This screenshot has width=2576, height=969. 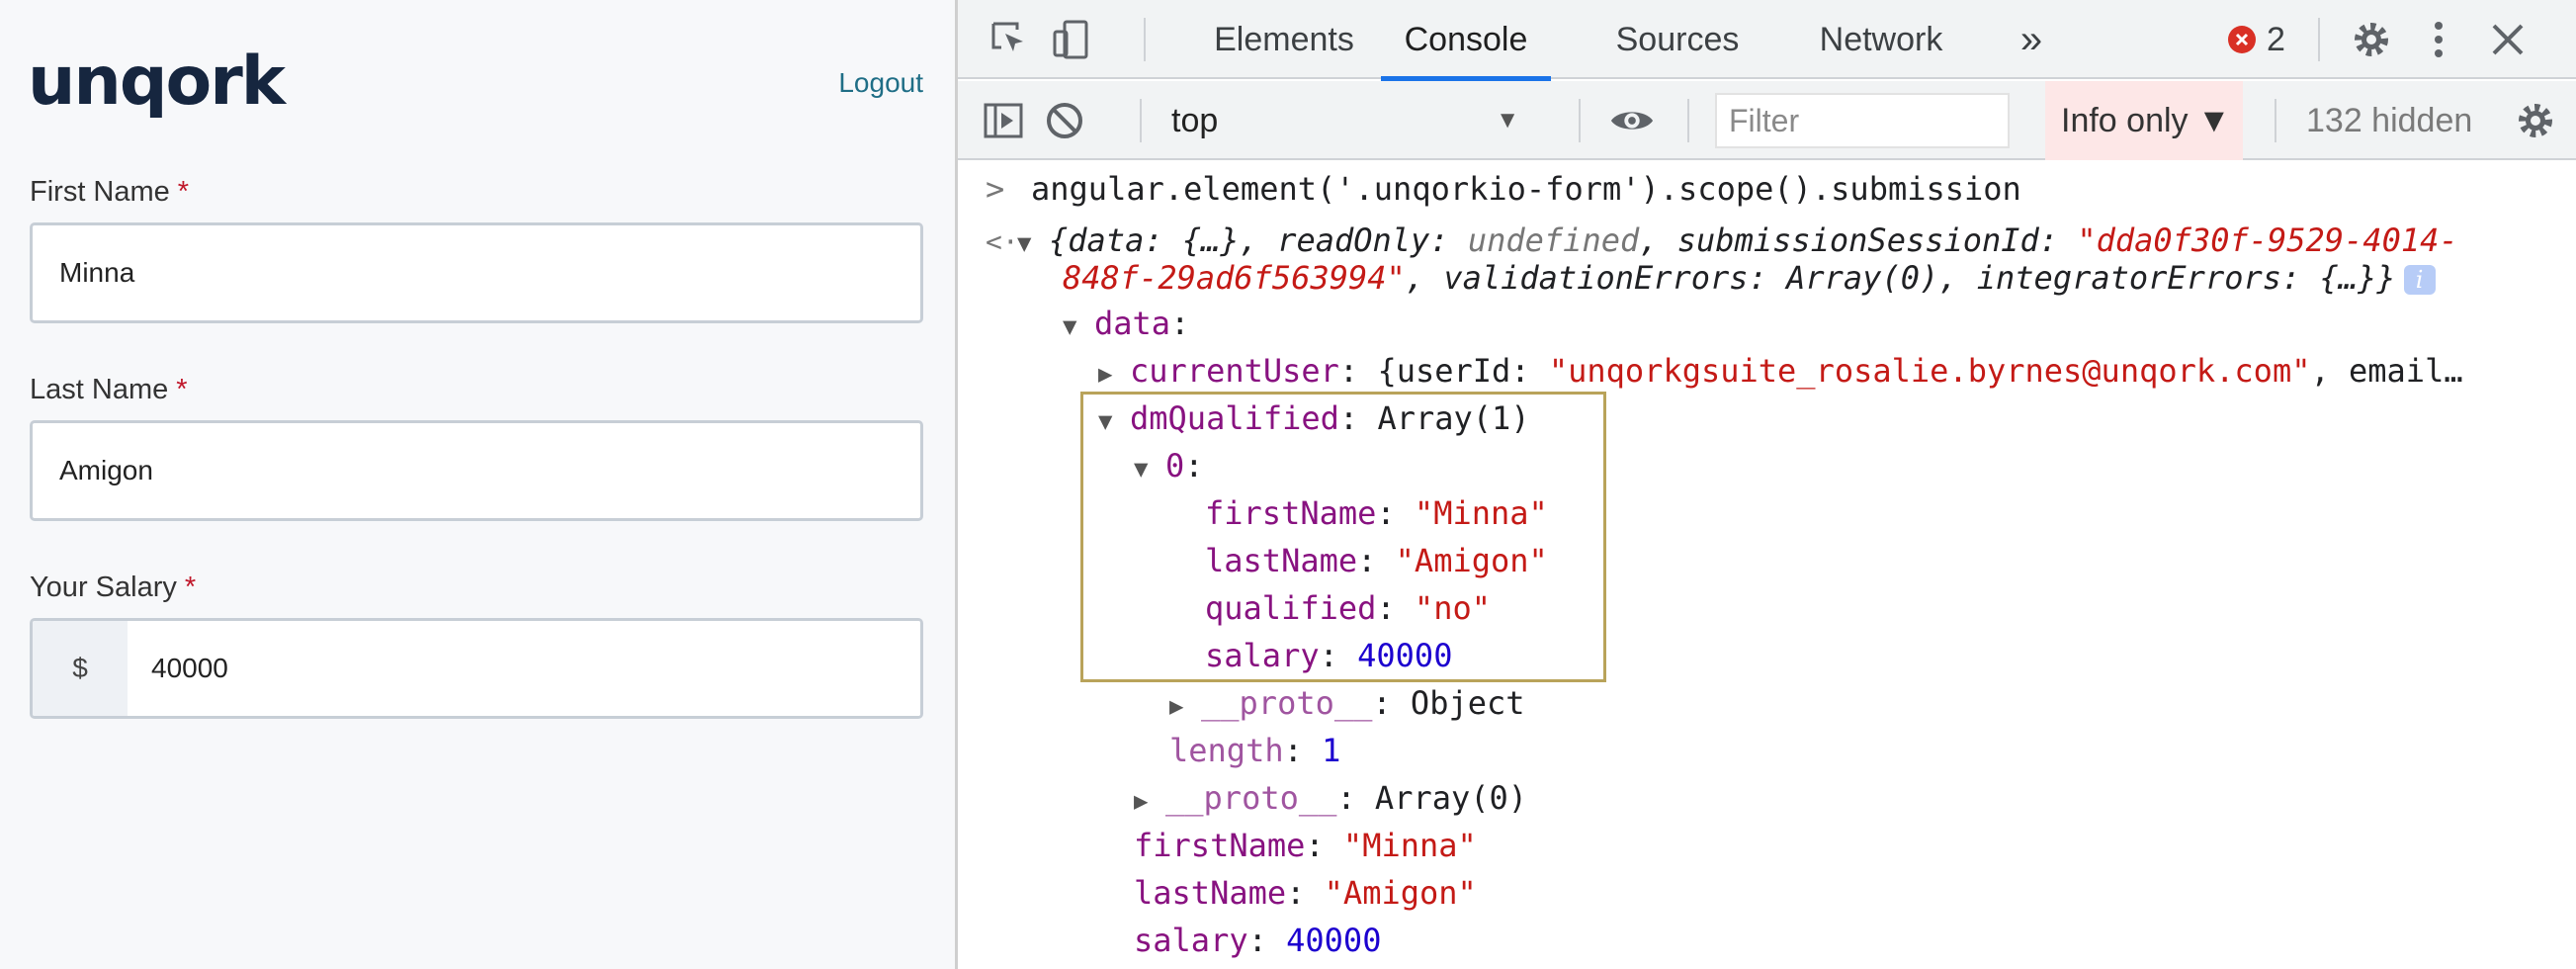 I want to click on first-name-input, so click(x=476, y=272).